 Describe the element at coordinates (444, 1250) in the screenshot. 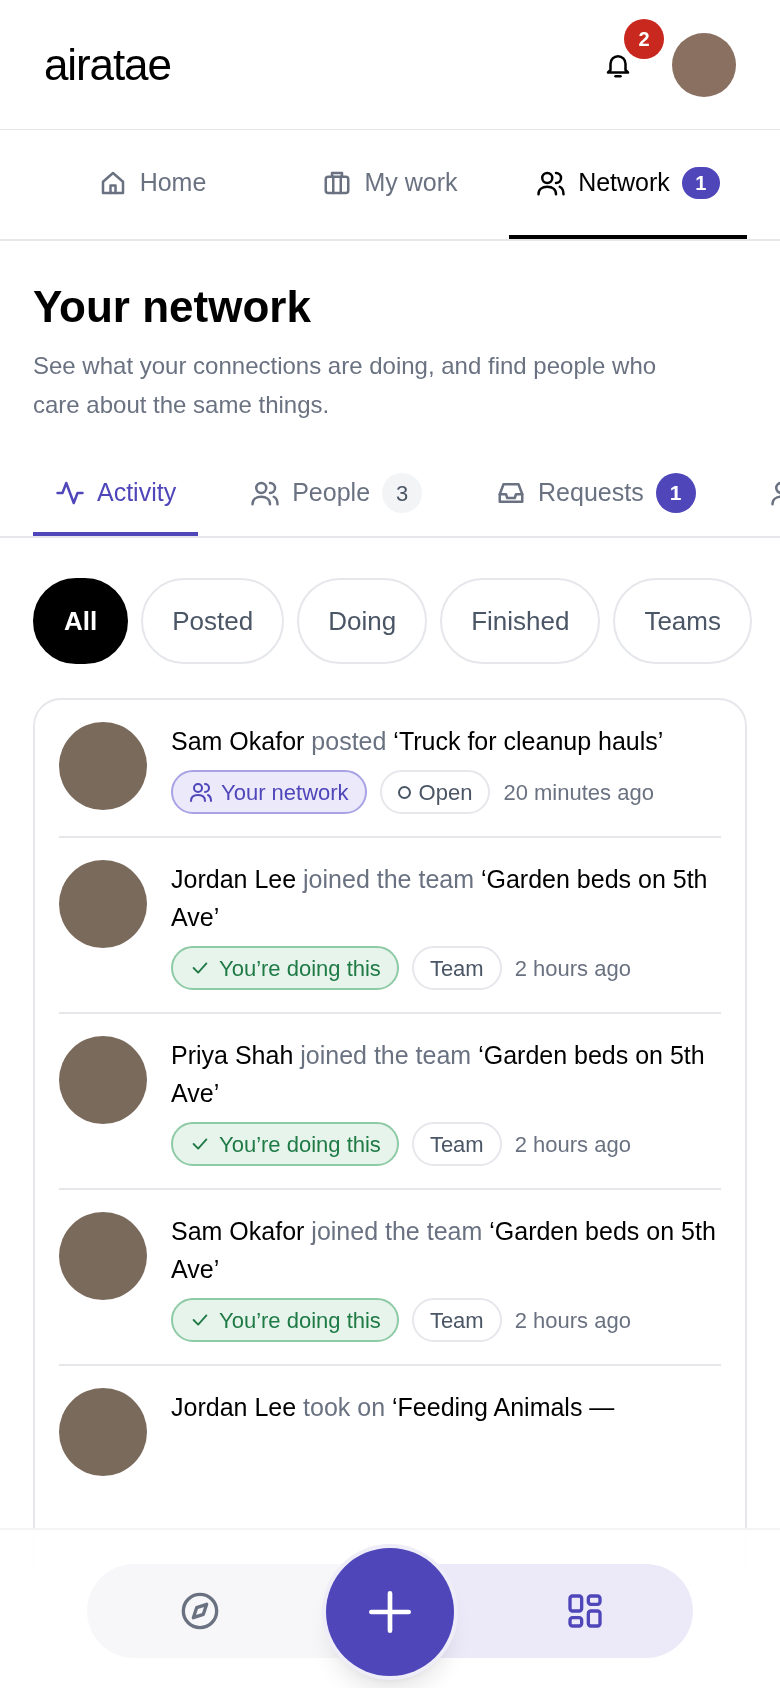

I see `activity-text: Sam Okafor joined the team ‘Garden beds on 5th Ave’` at that location.